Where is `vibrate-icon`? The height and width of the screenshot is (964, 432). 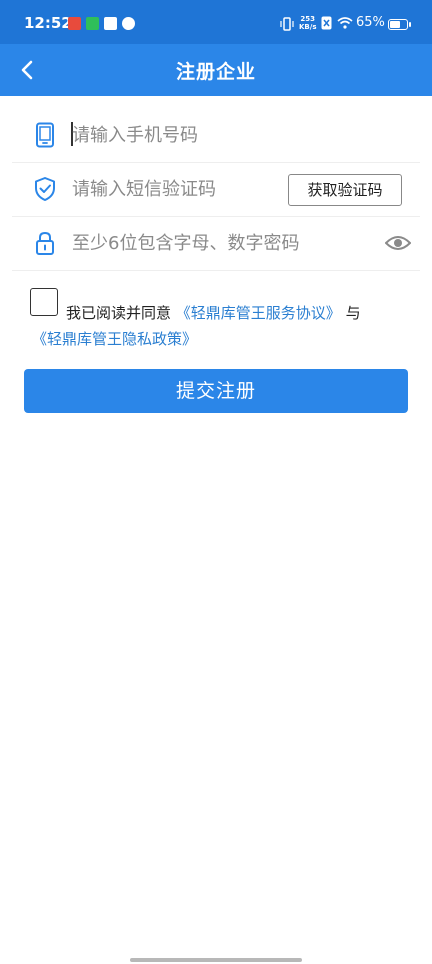
vibrate-icon is located at coordinates (287, 24).